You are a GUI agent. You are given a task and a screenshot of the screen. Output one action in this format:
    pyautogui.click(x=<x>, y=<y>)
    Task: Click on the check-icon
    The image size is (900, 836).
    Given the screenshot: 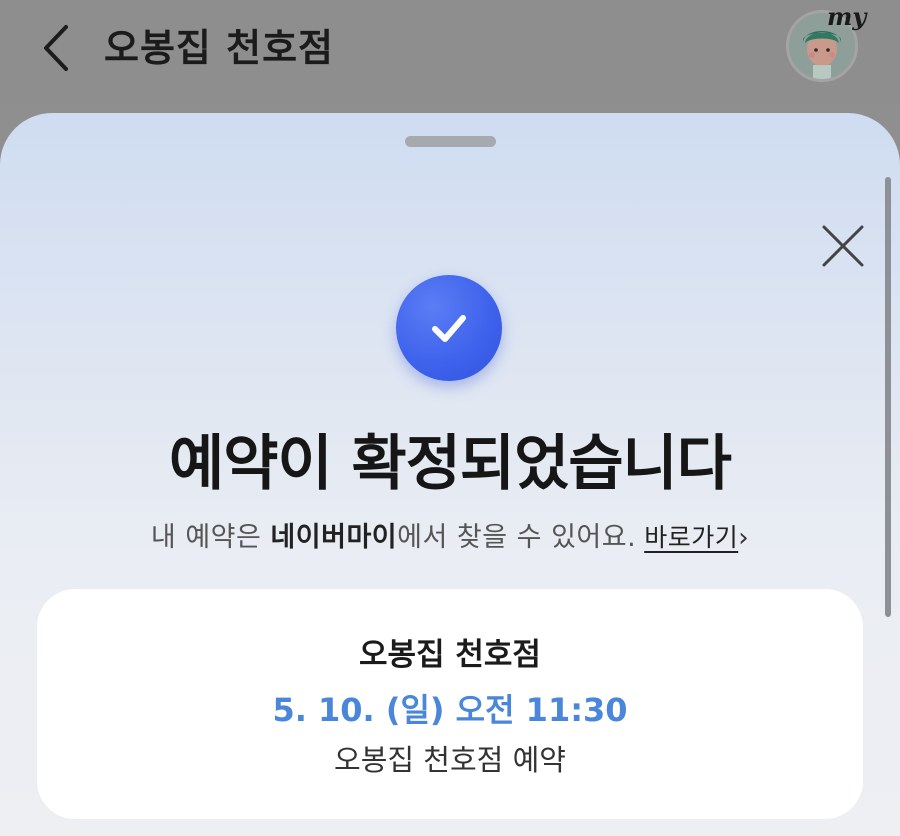 What is the action you would take?
    pyautogui.click(x=449, y=328)
    